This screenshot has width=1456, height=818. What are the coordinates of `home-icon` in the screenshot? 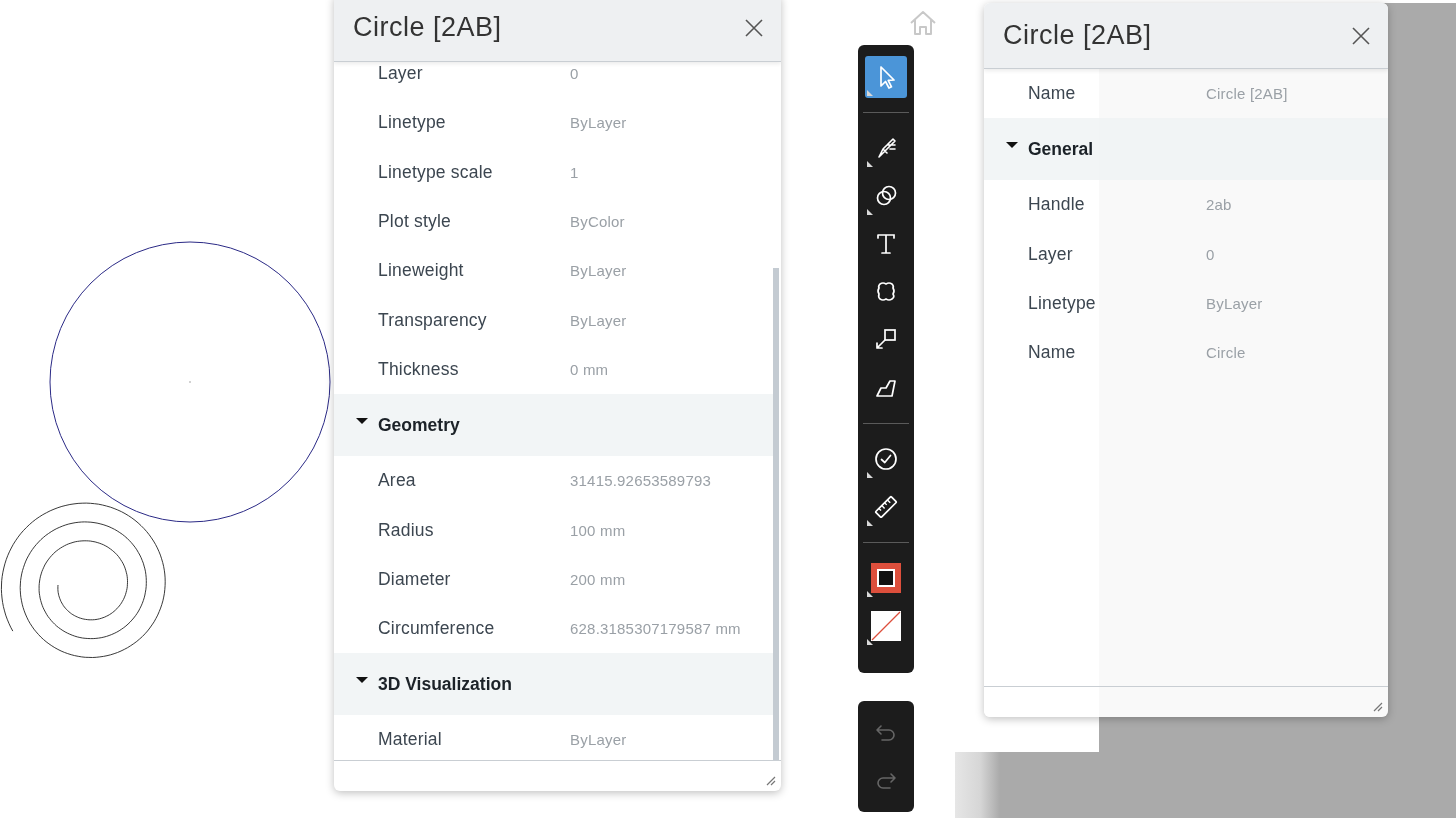 It's located at (923, 23).